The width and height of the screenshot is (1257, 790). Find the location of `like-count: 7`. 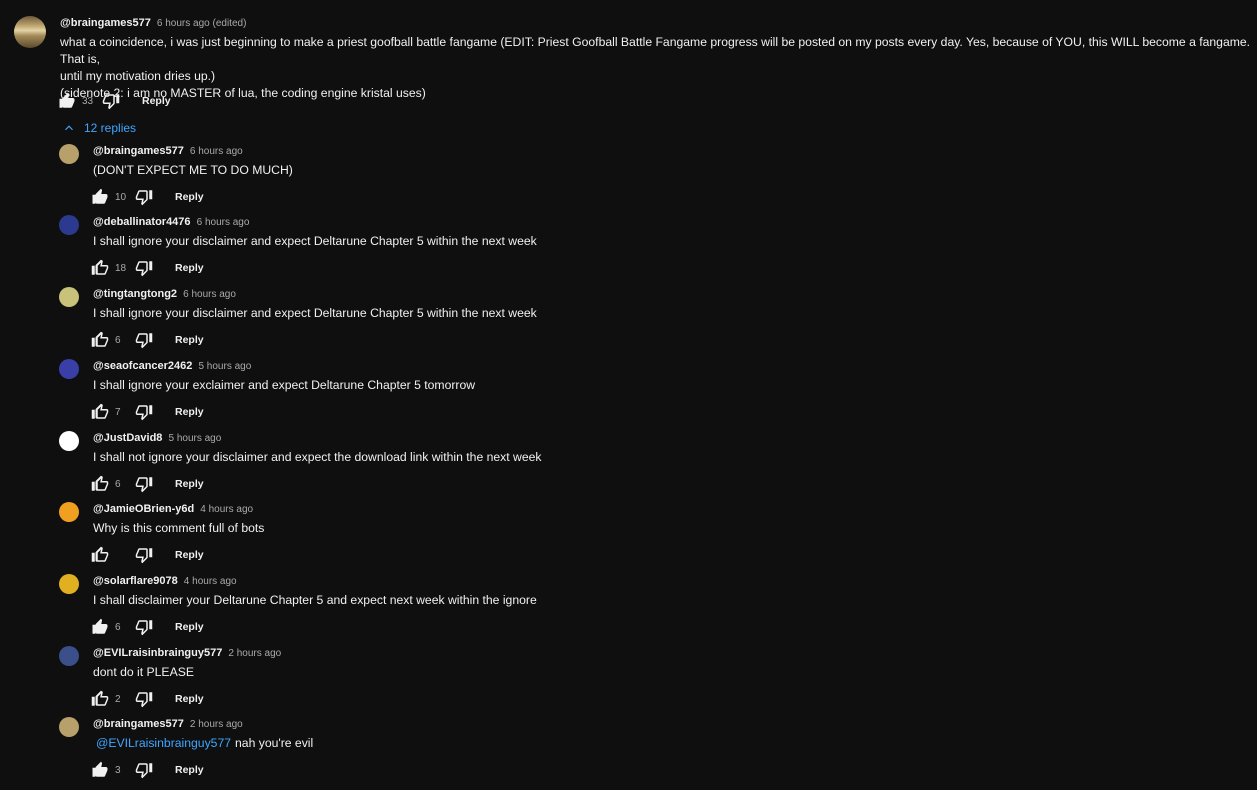

like-count: 7 is located at coordinates (118, 412).